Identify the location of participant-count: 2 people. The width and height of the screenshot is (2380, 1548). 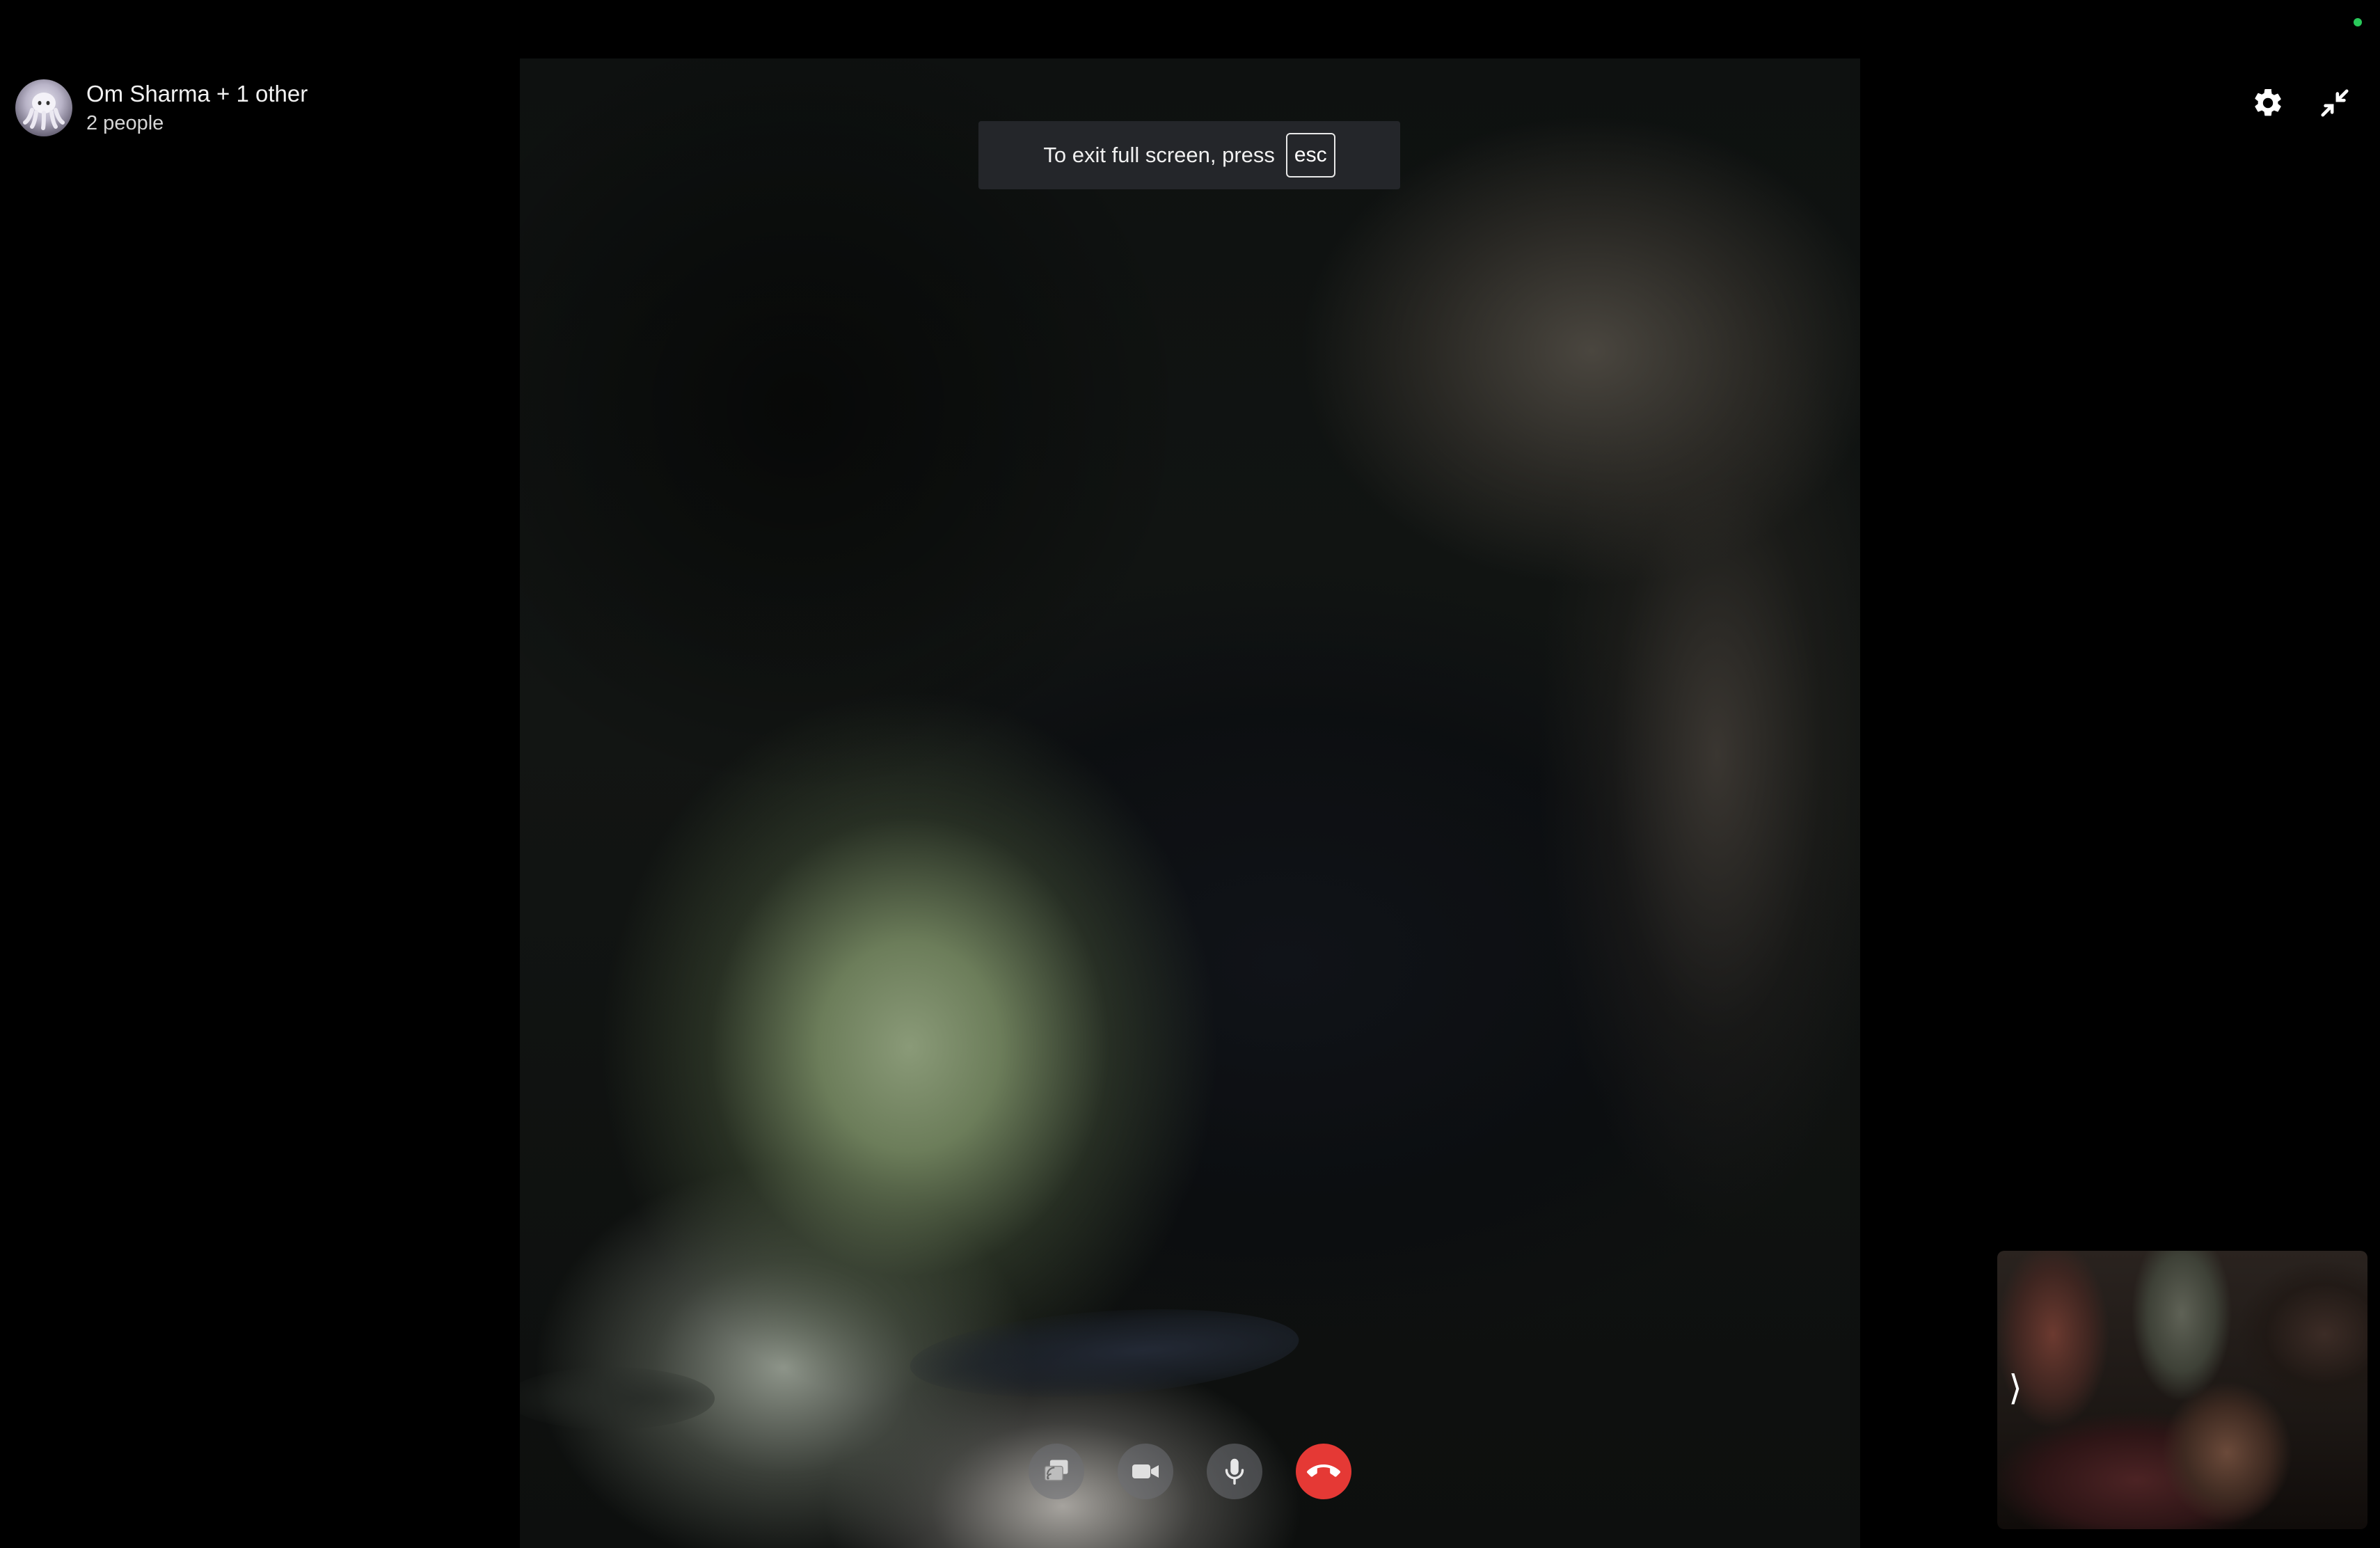
(125, 123).